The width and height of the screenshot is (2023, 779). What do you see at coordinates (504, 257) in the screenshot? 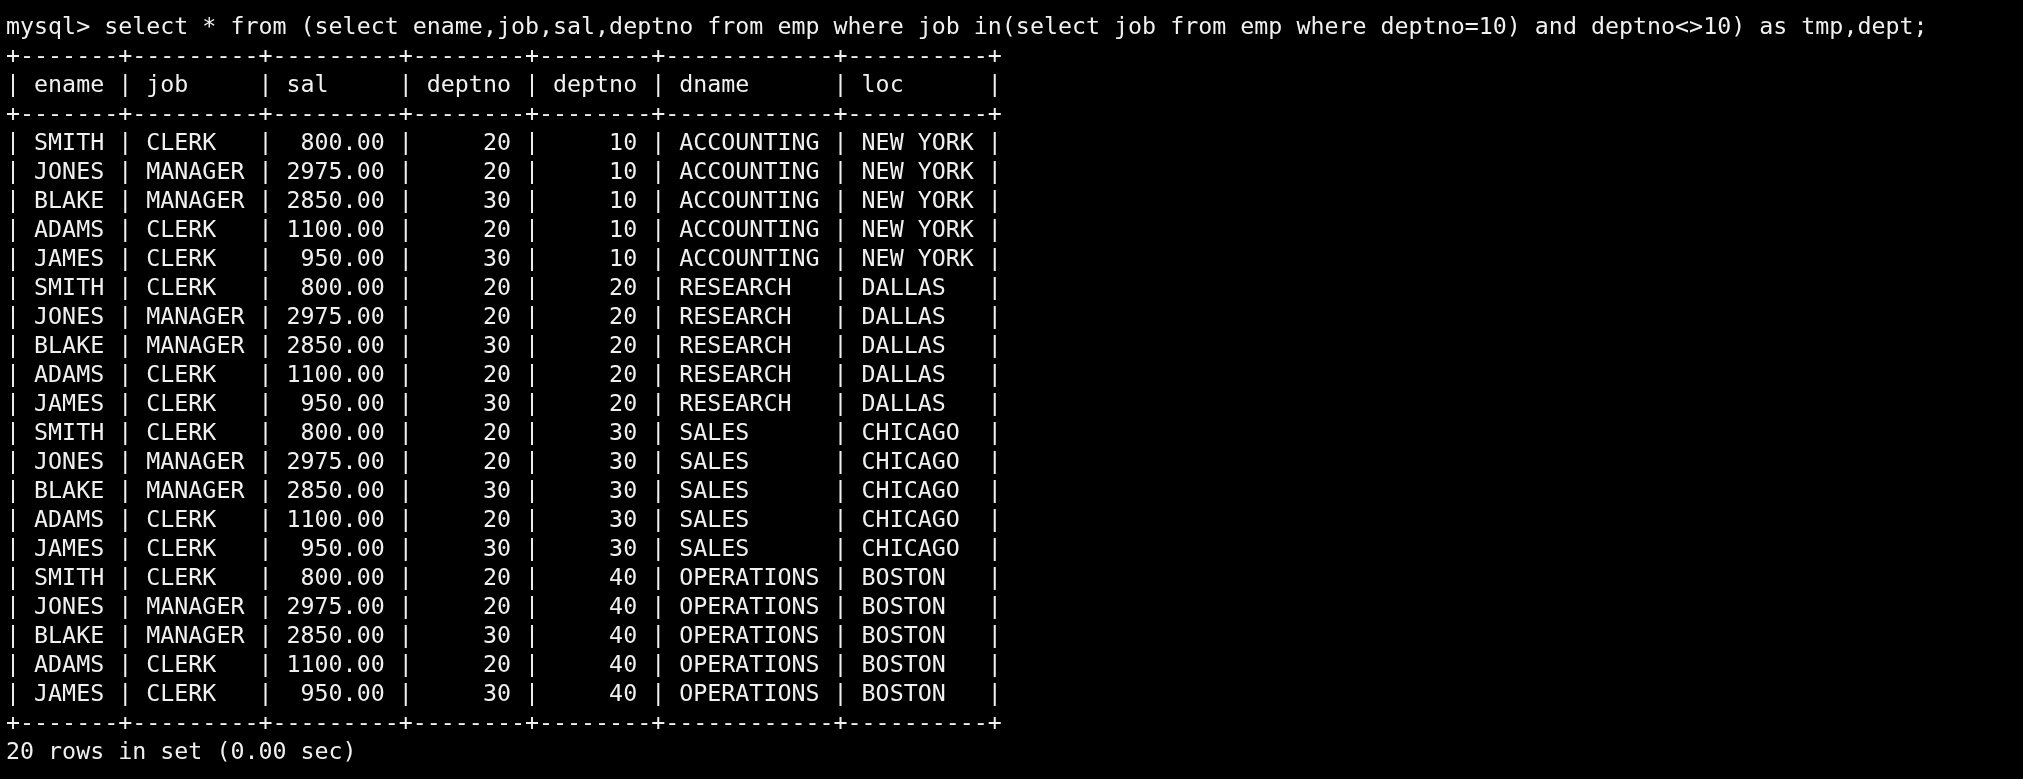
I see `table-row: | JAMES | CLERK | 950.00 | 30 | 10 | ACCOUNTING | NEW YORK |` at bounding box center [504, 257].